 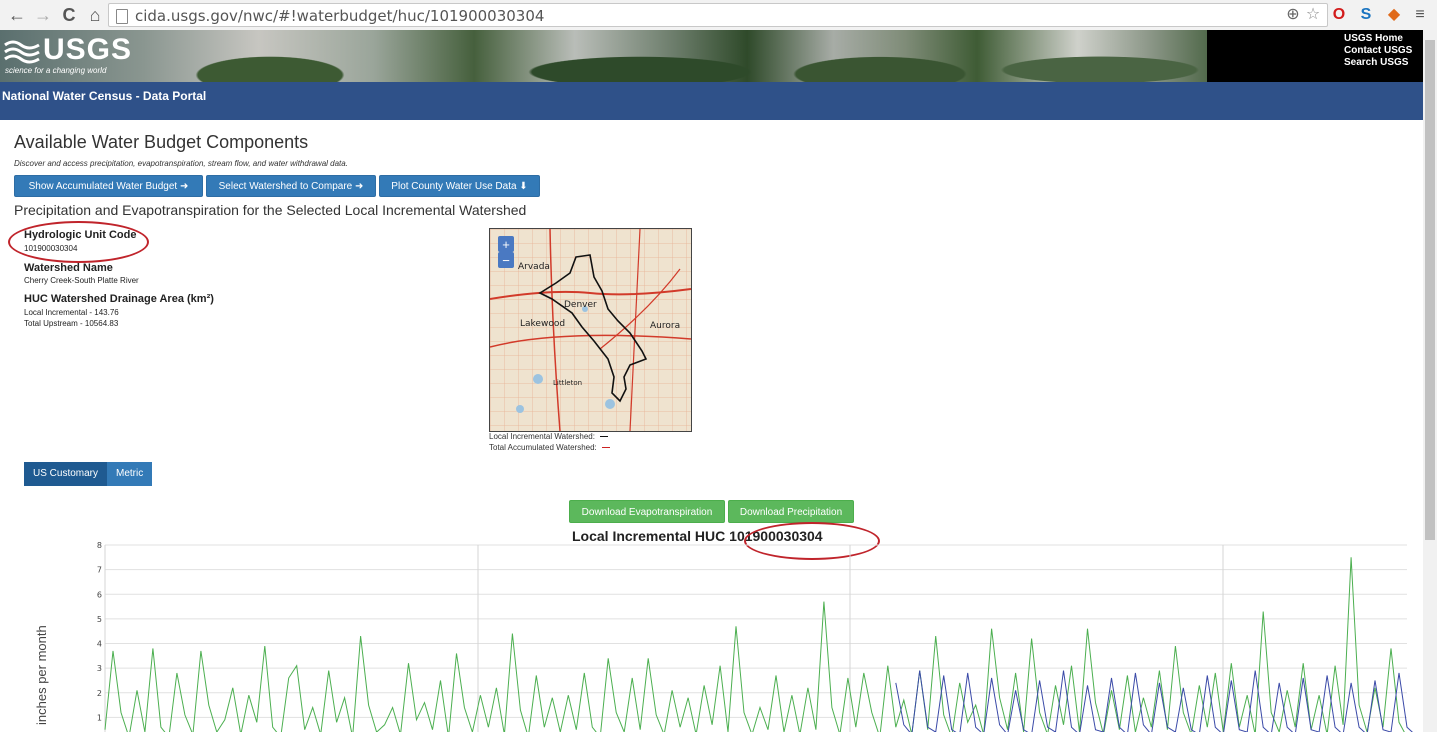 I want to click on map-label-denver: Denver, so click(x=580, y=305).